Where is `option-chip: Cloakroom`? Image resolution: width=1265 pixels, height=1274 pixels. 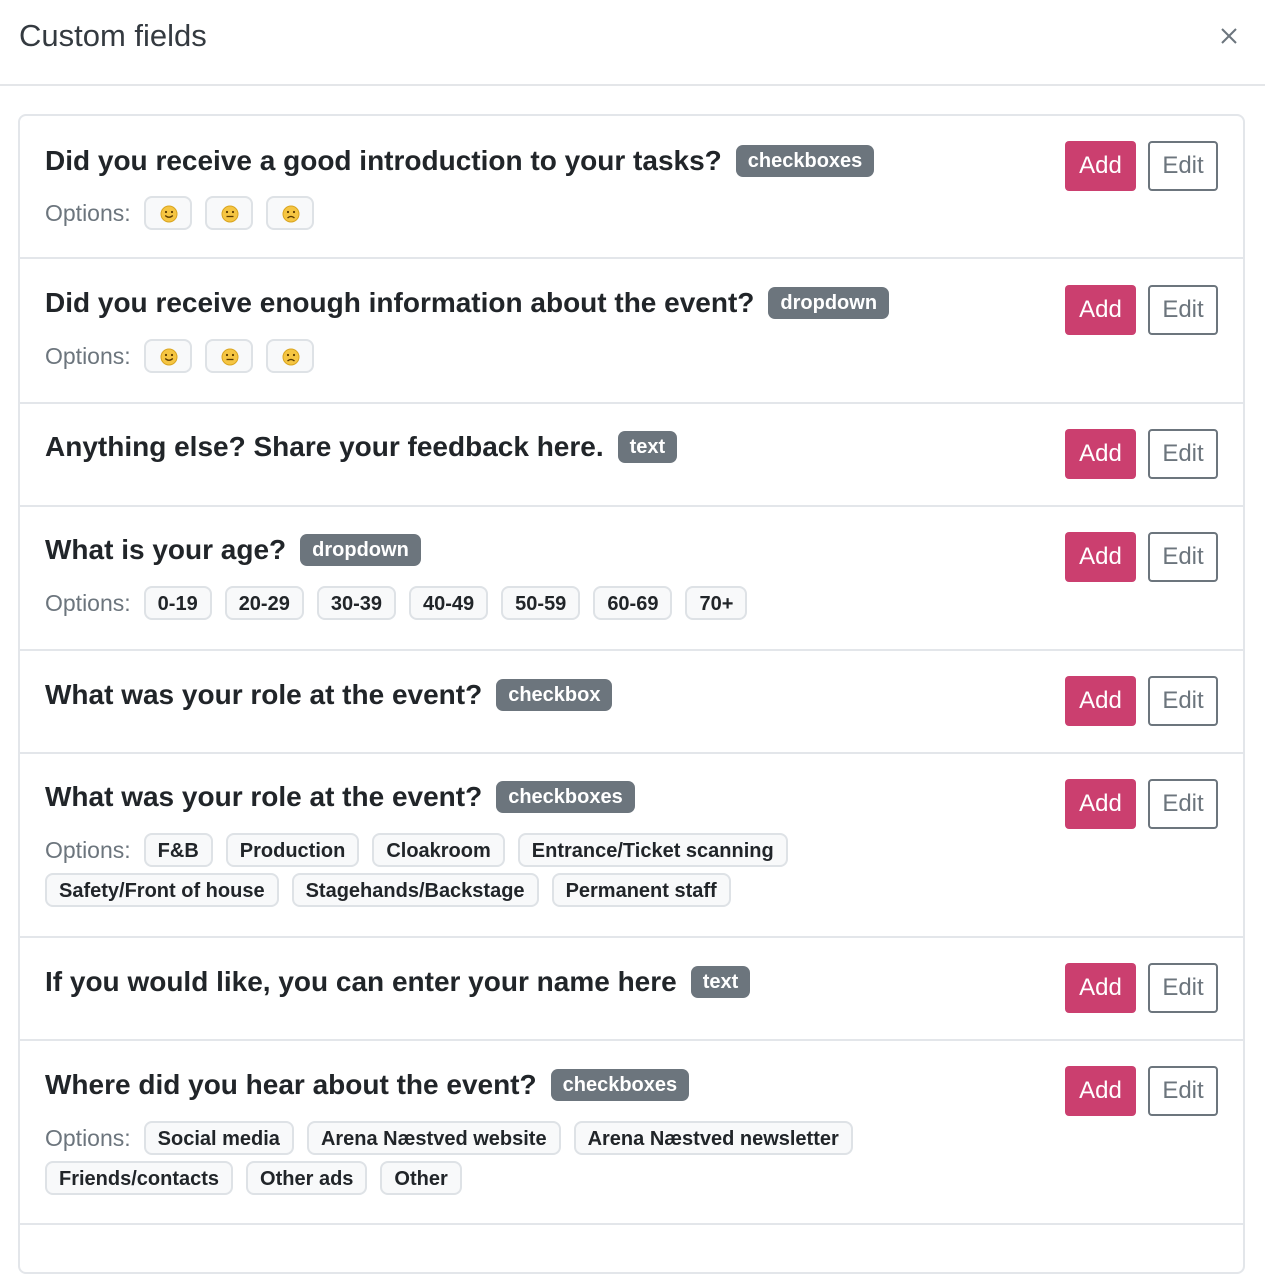
option-chip: Cloakroom is located at coordinates (438, 850).